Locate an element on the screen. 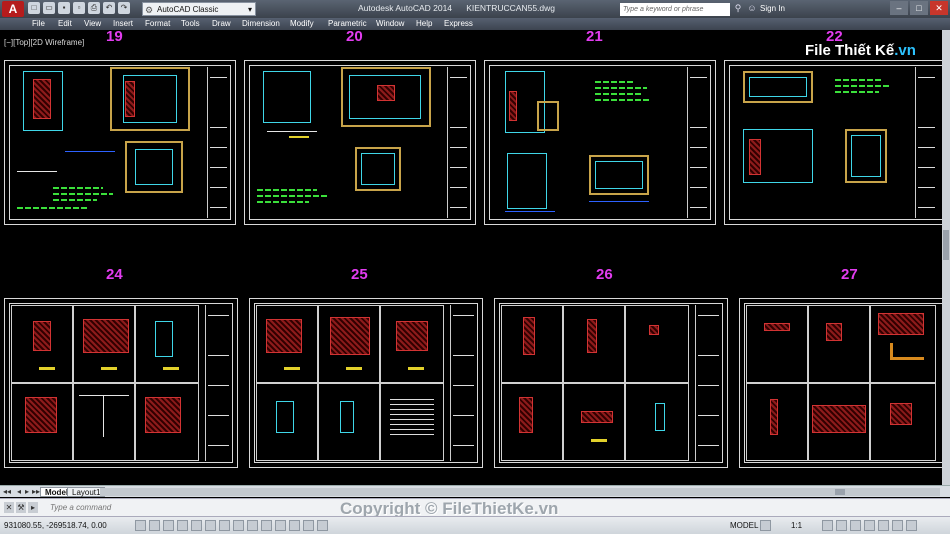 This screenshot has height=534, width=950. menu-modify: Modify is located at coordinates (302, 23).